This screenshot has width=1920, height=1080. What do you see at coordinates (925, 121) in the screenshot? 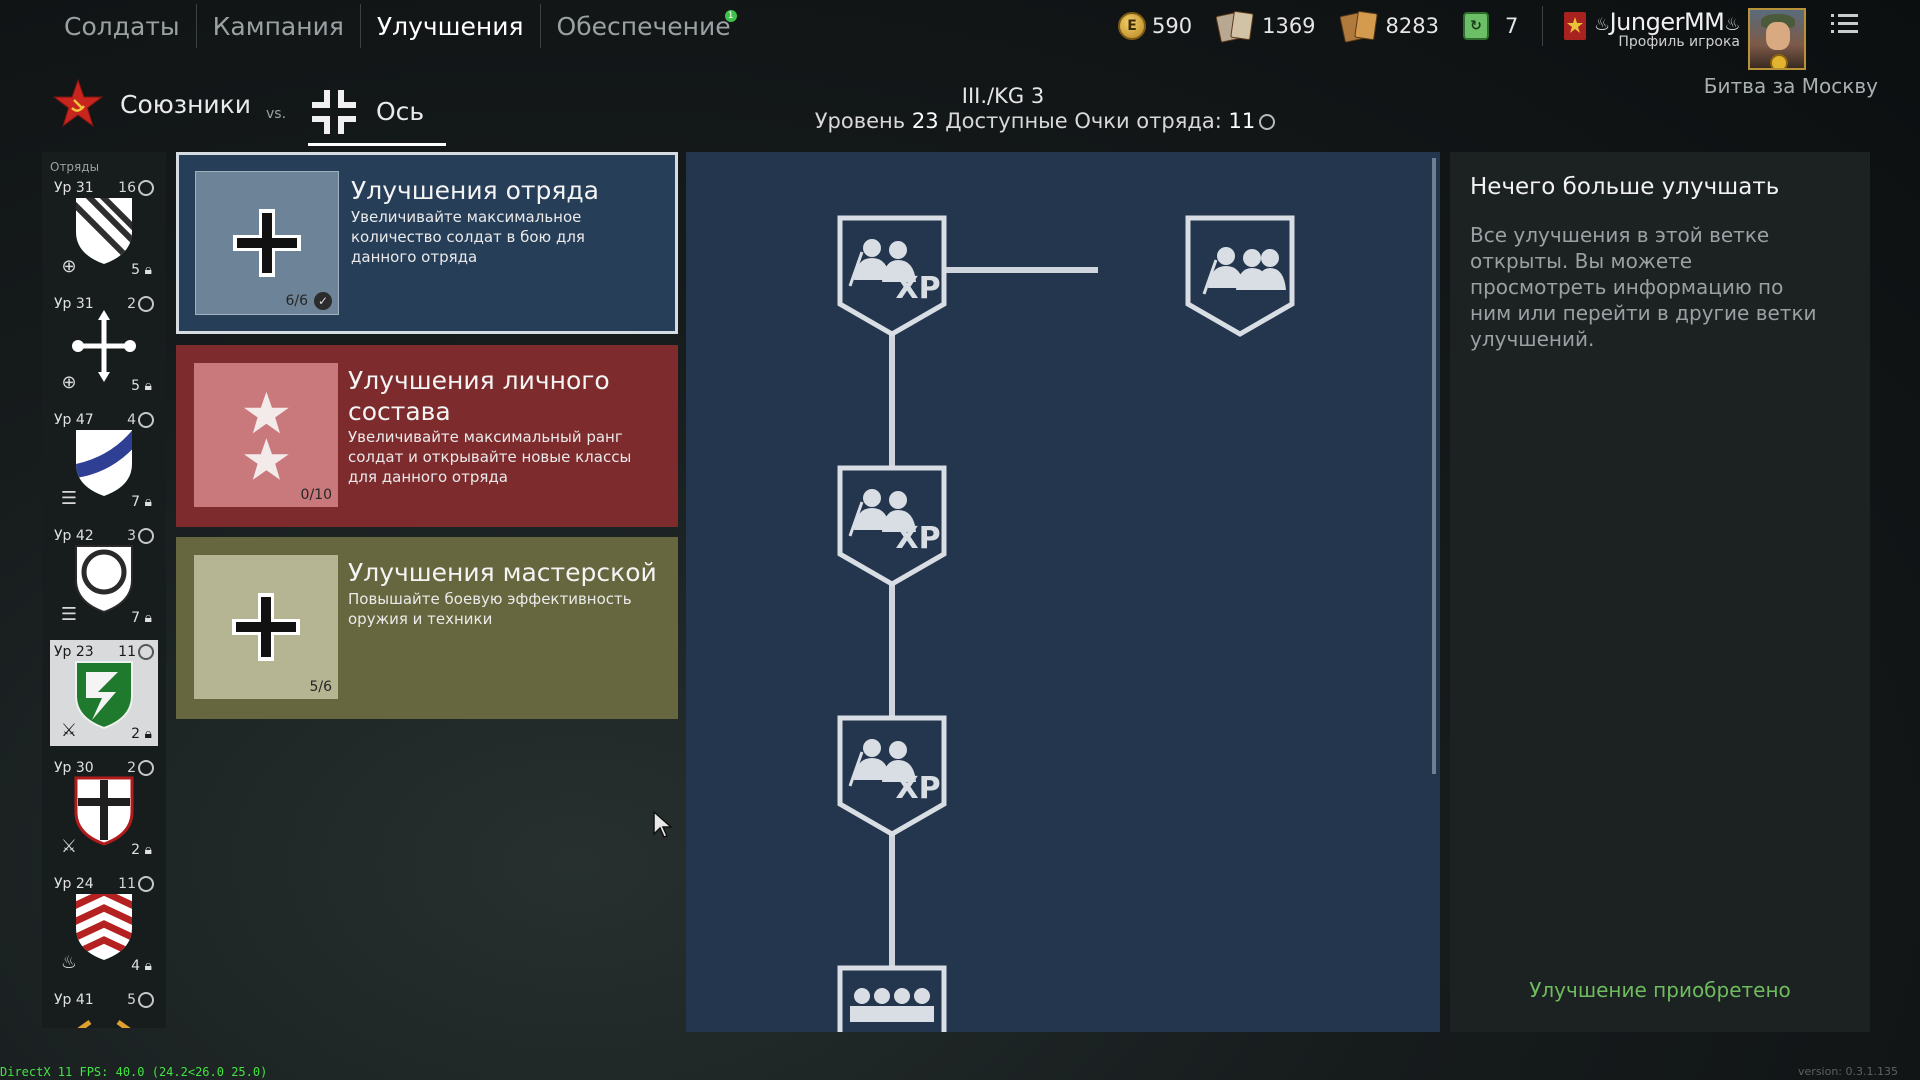
I see `squad-level: 23` at bounding box center [925, 121].